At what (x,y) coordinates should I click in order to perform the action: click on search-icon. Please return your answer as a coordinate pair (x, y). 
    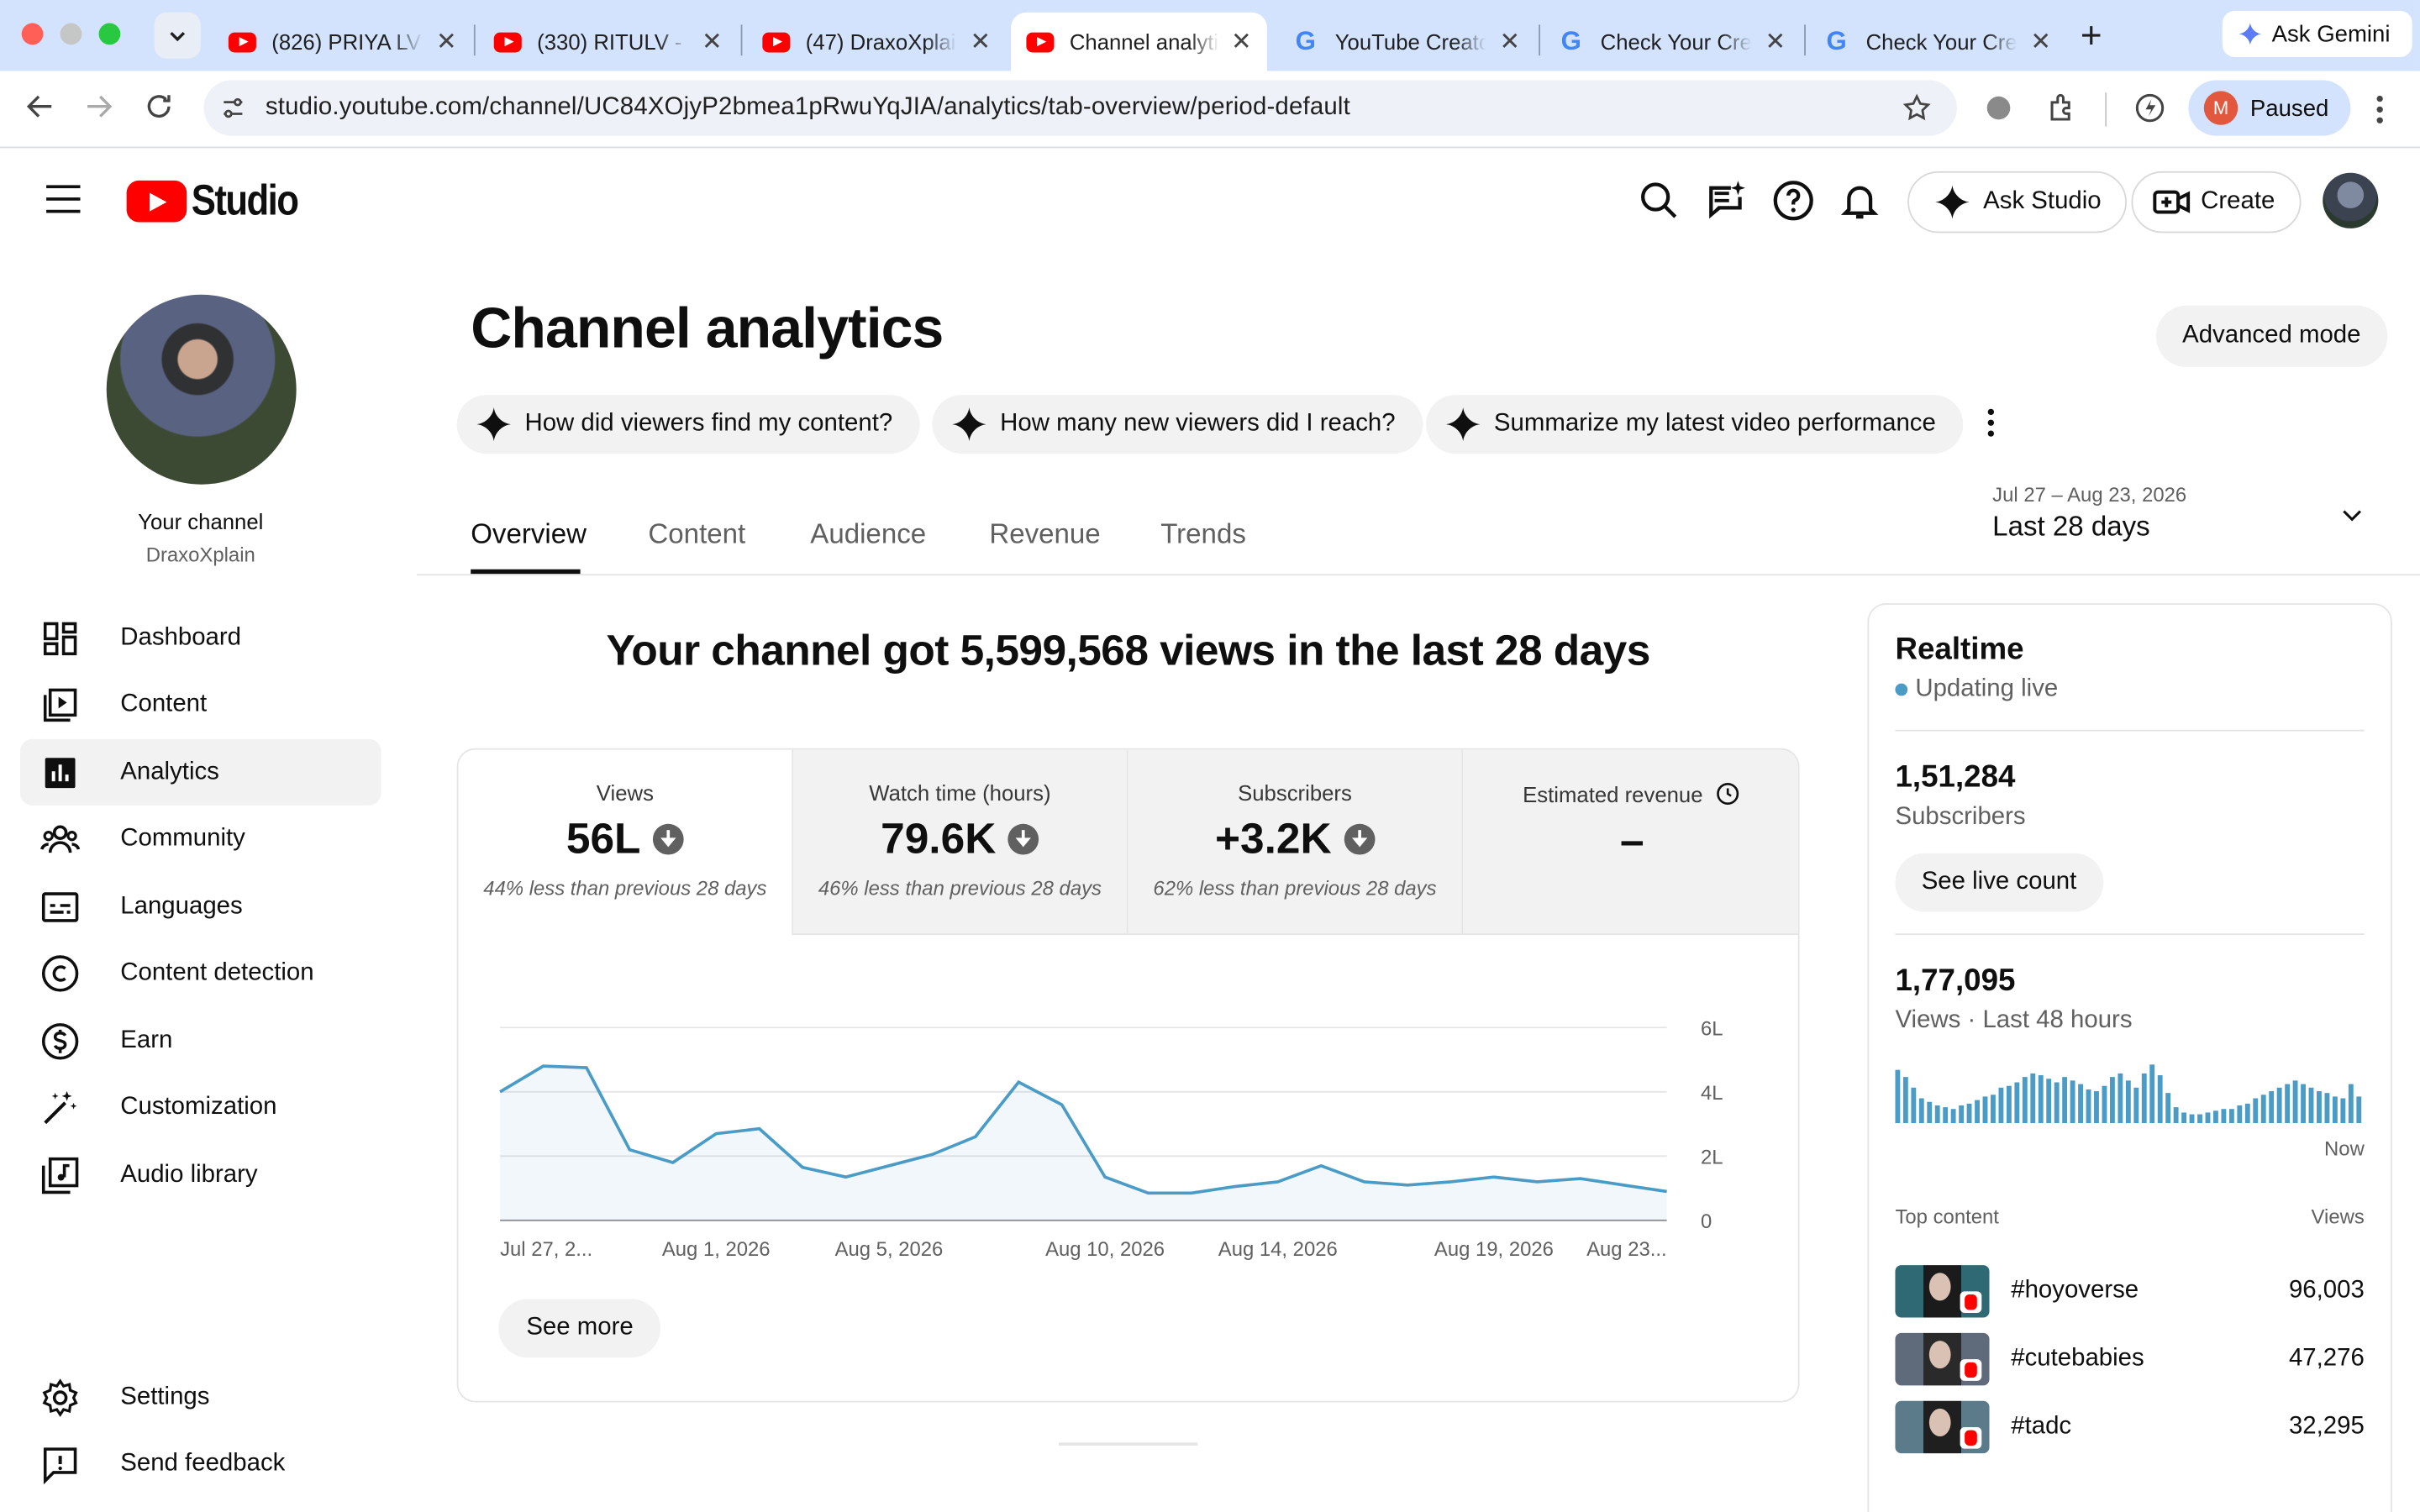
    Looking at the image, I should click on (1659, 200).